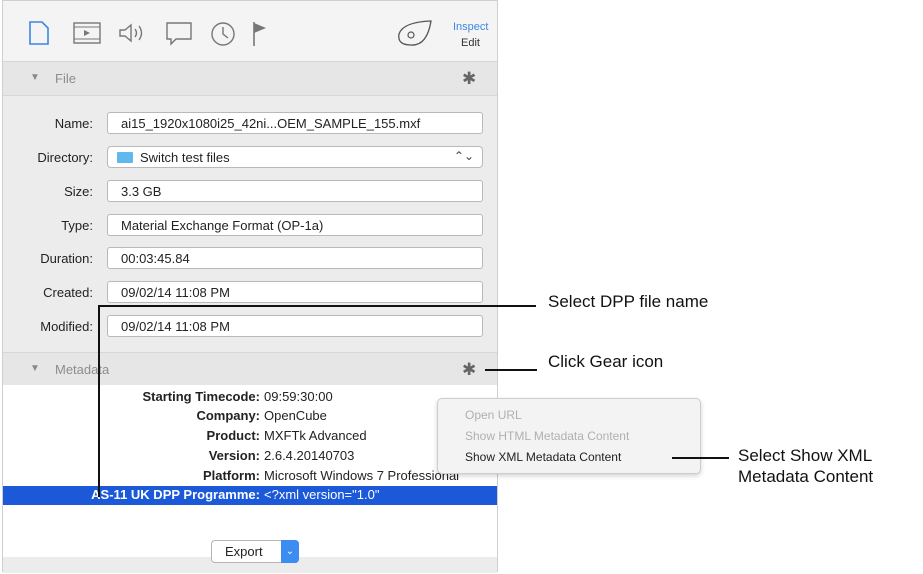 This screenshot has width=923, height=574. I want to click on callout-select-xml-line2: Metadata Content, so click(806, 476).